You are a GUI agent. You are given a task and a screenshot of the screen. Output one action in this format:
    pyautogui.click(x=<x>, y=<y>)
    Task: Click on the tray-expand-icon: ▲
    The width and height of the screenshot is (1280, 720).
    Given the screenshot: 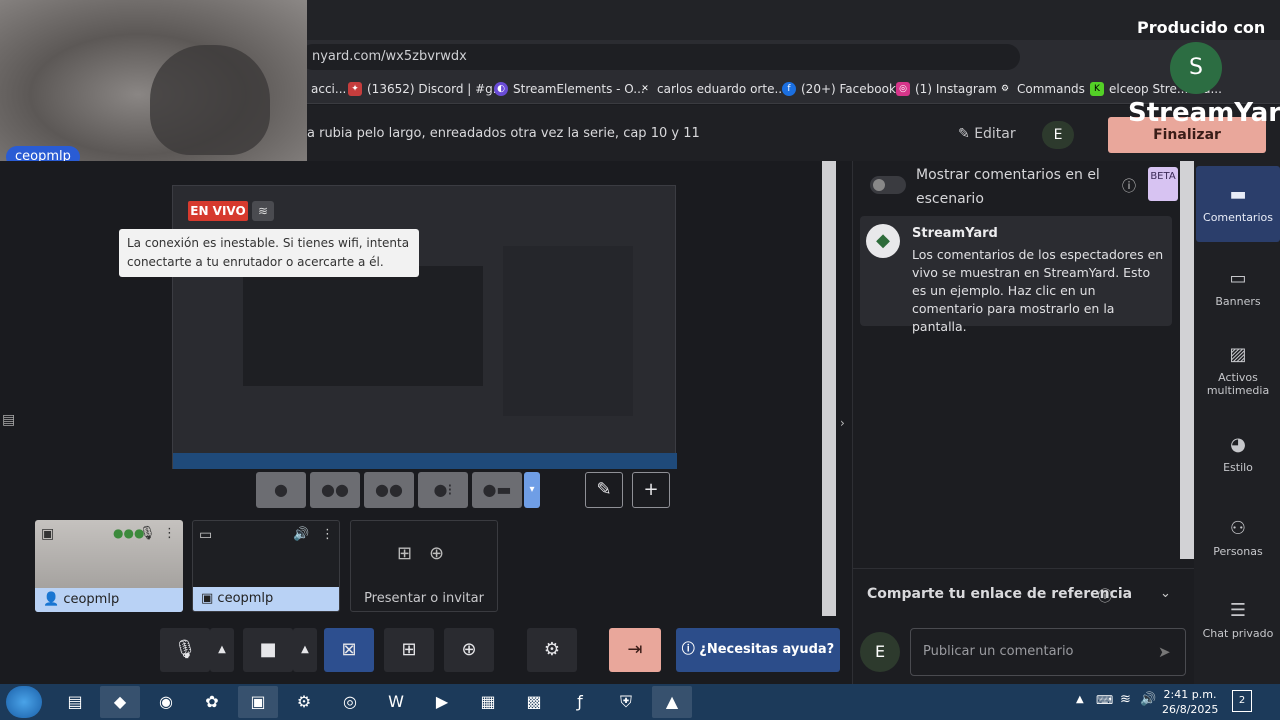 What is the action you would take?
    pyautogui.click(x=1080, y=699)
    